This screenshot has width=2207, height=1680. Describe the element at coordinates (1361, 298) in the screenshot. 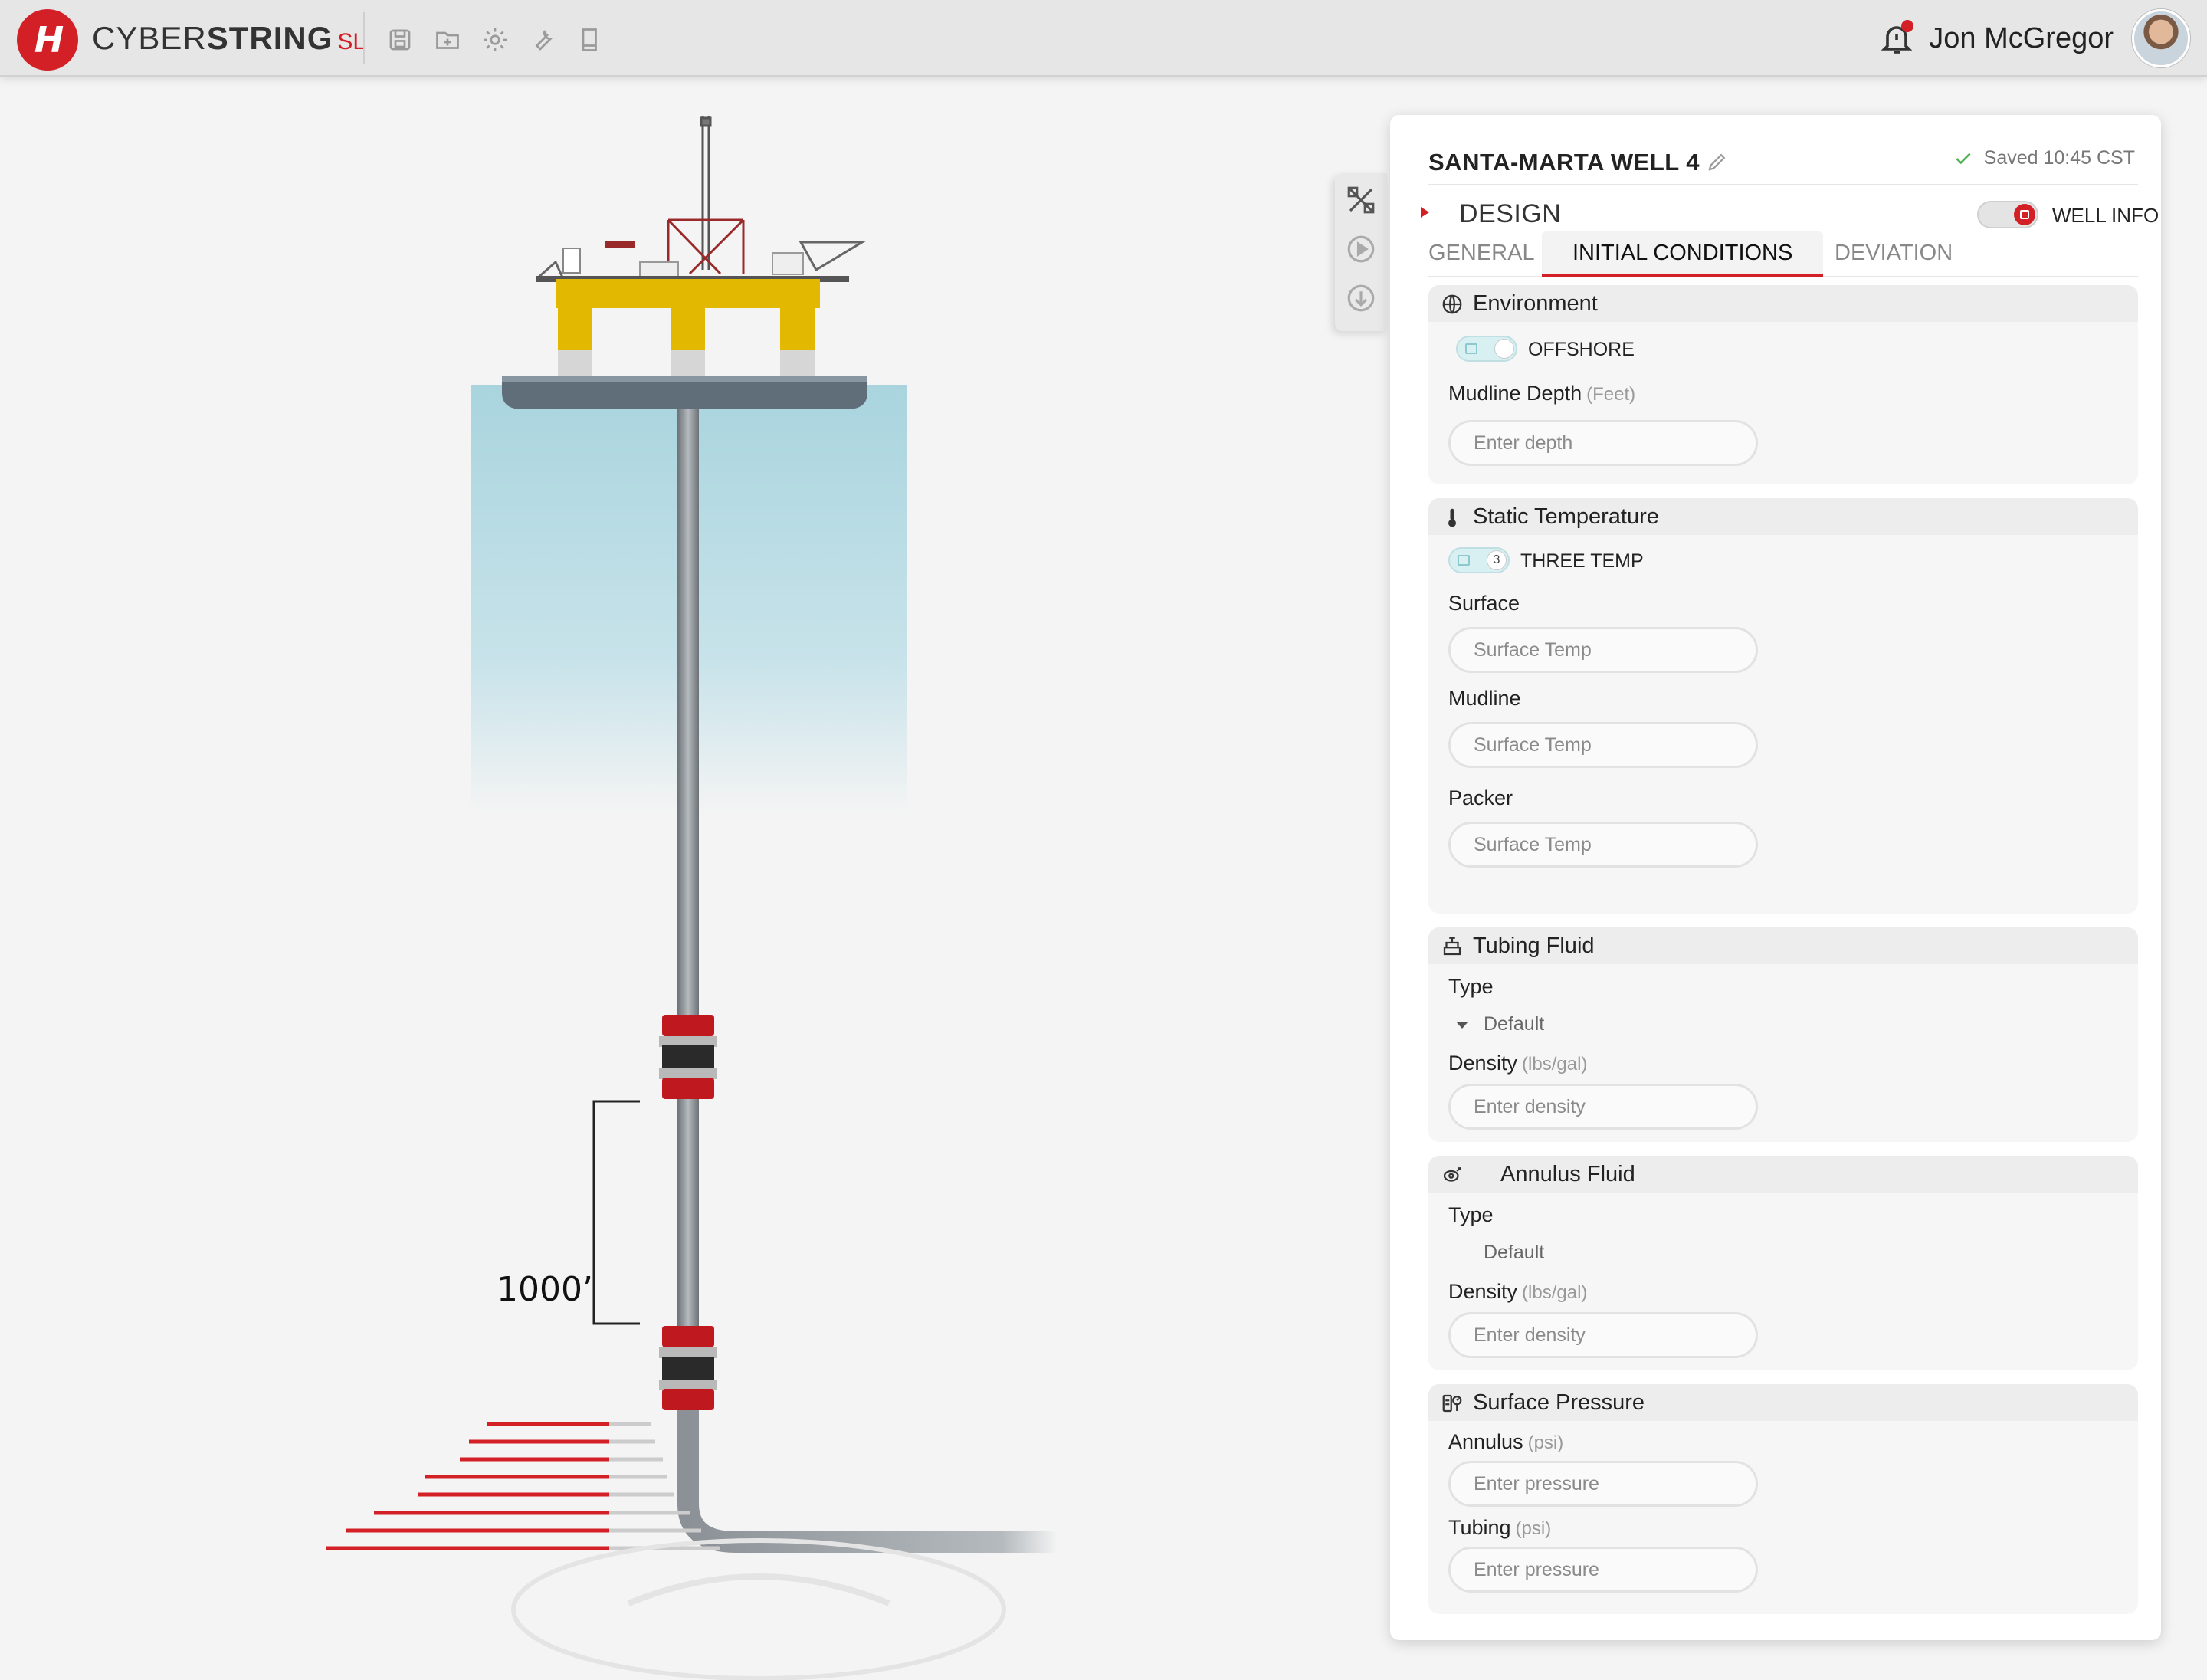

I see `download-icon` at that location.